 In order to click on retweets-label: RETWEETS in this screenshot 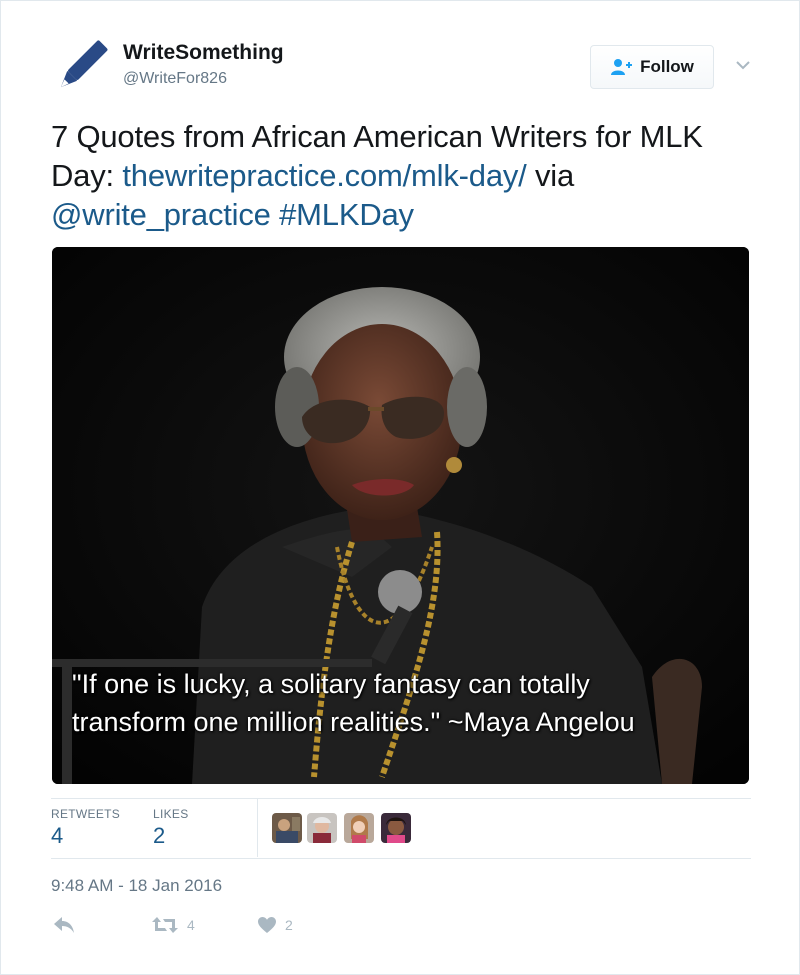, I will do `click(85, 814)`.